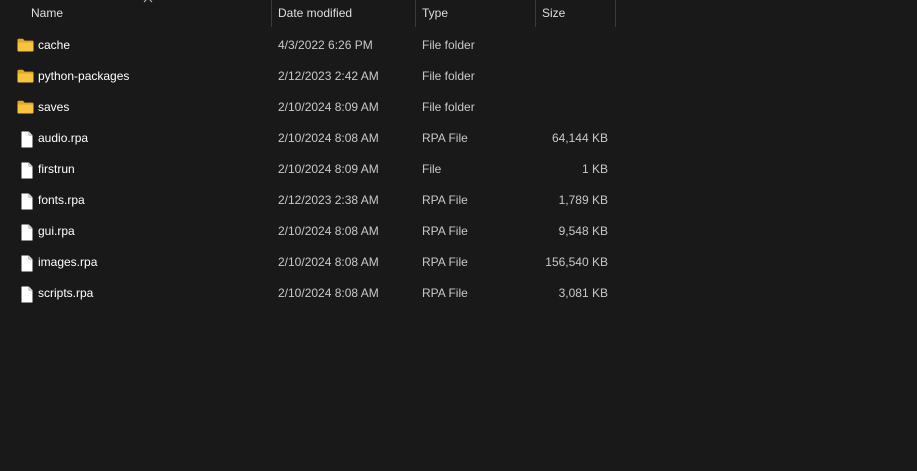 Image resolution: width=917 pixels, height=471 pixels. What do you see at coordinates (344, 13) in the screenshot?
I see `column-header-date-modified: Date modified` at bounding box center [344, 13].